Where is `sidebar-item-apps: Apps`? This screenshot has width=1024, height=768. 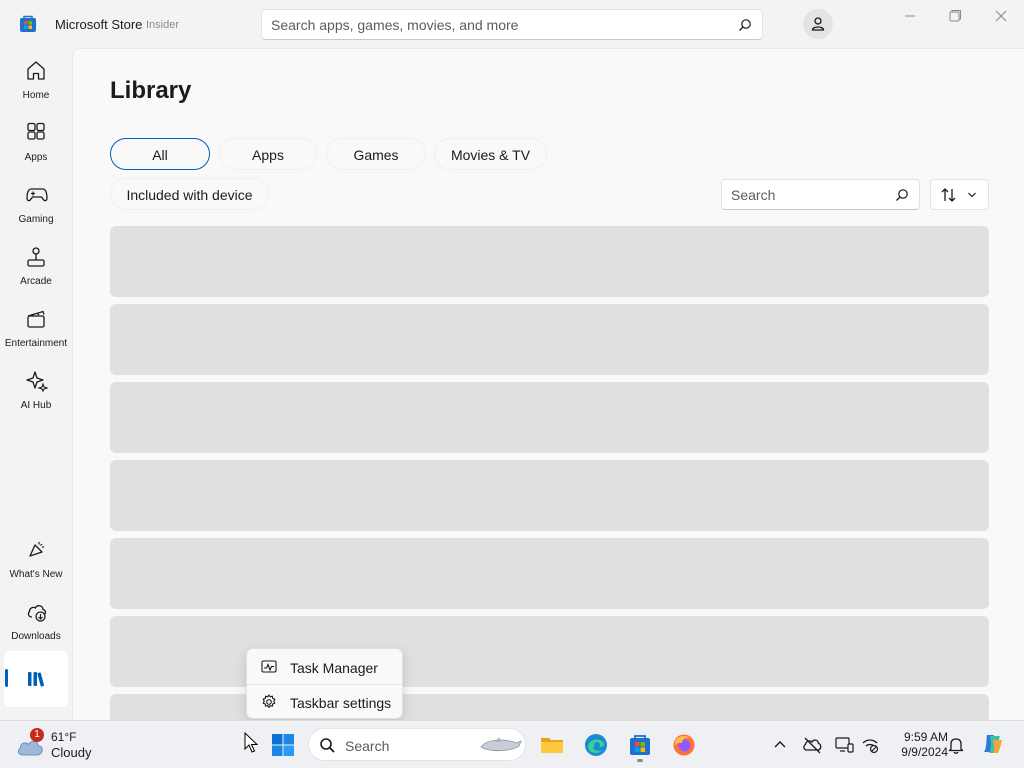
sidebar-item-apps: Apps is located at coordinates (36, 142).